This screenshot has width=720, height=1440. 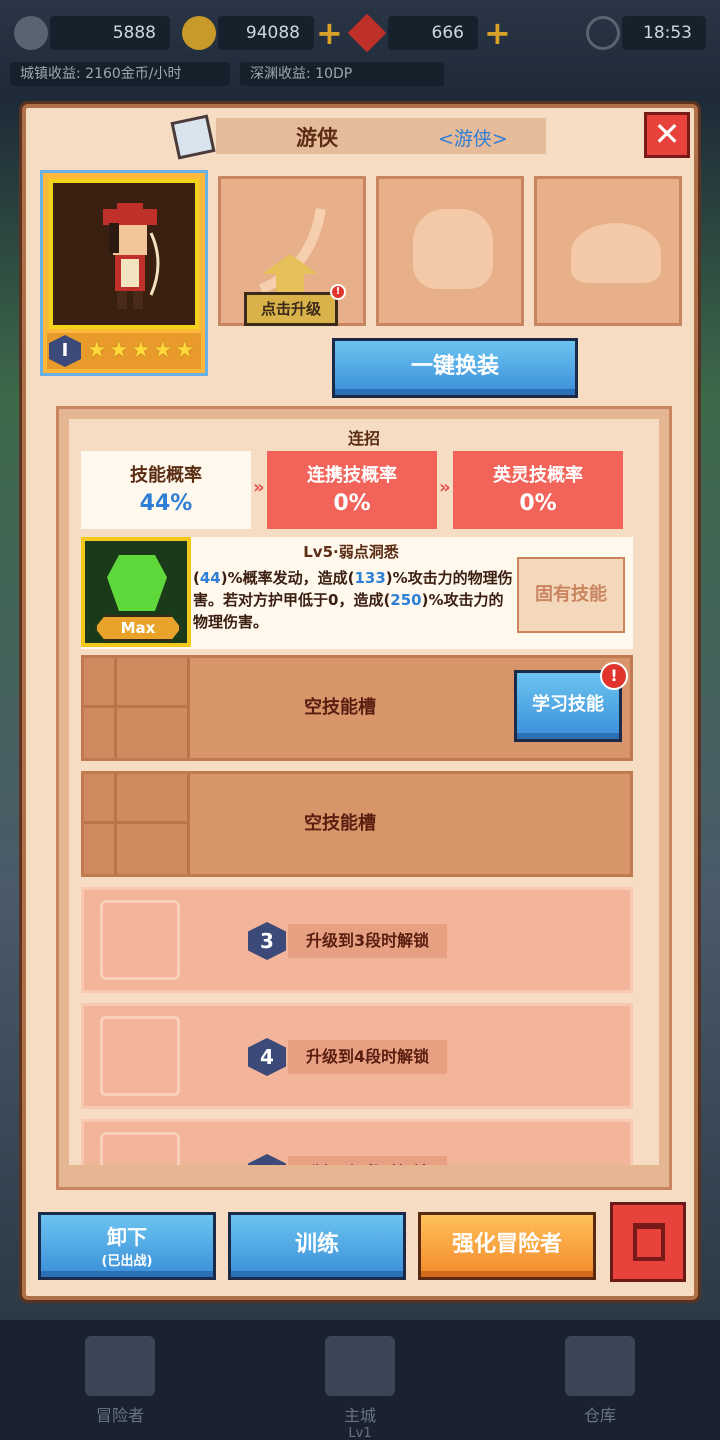 I want to click on main-city-icon, so click(x=360, y=1366).